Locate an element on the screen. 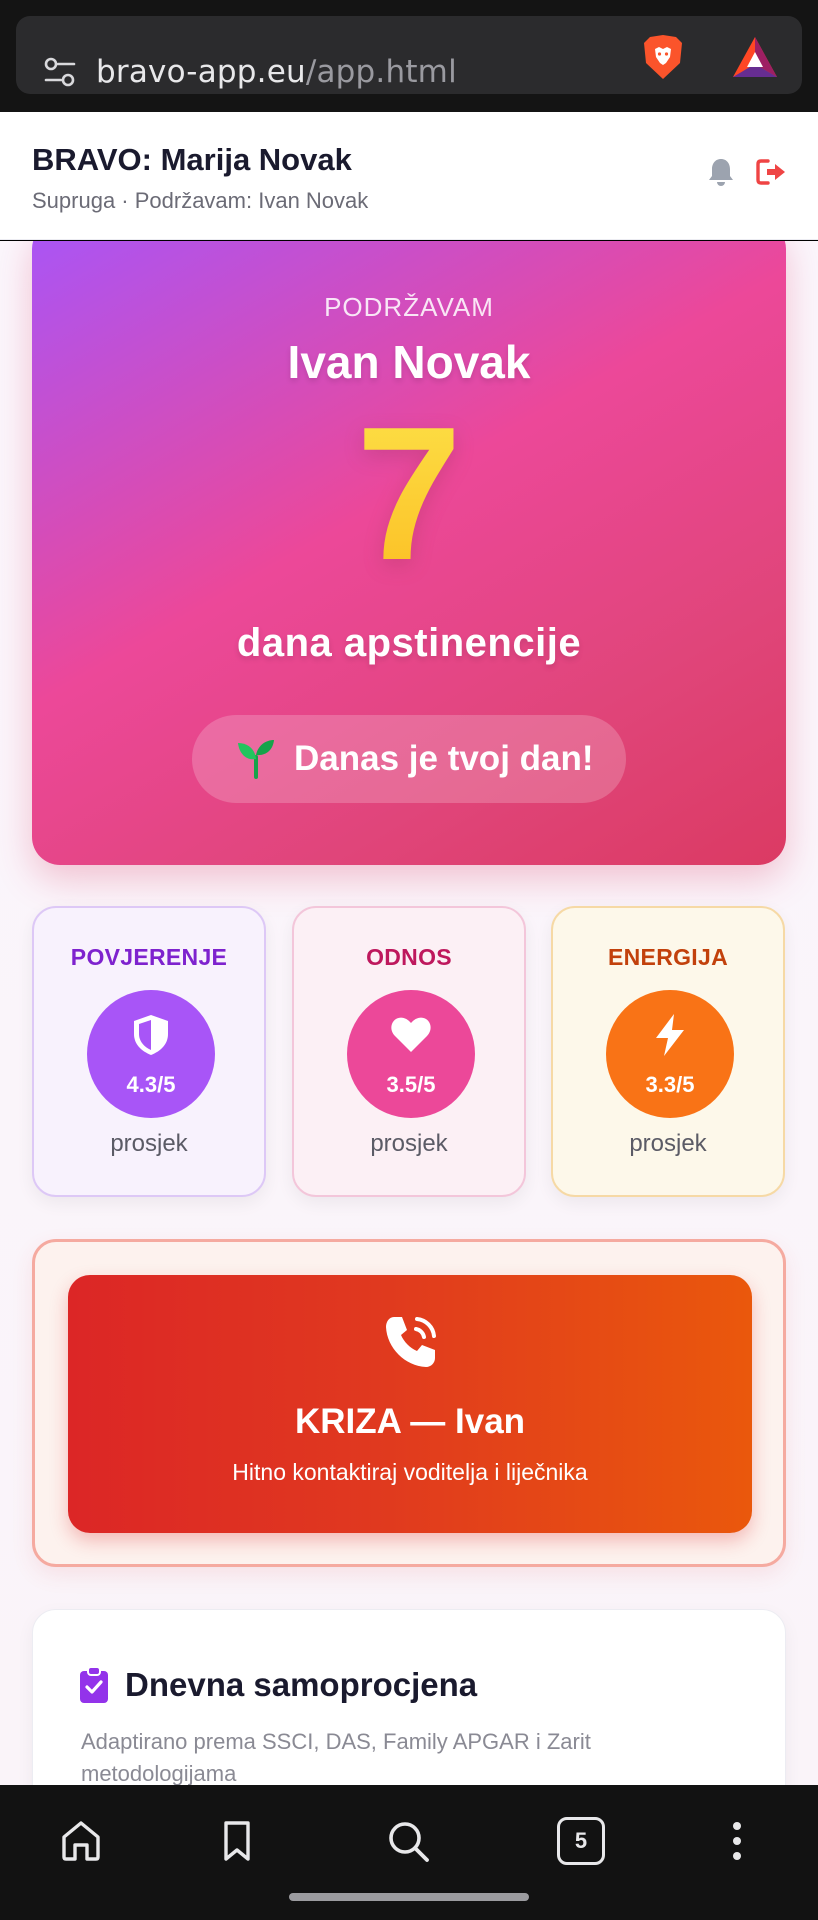 The height and width of the screenshot is (1920, 818). metric-card-trust: POVJERENJE 4.3/5 prosjek is located at coordinates (149, 1051).